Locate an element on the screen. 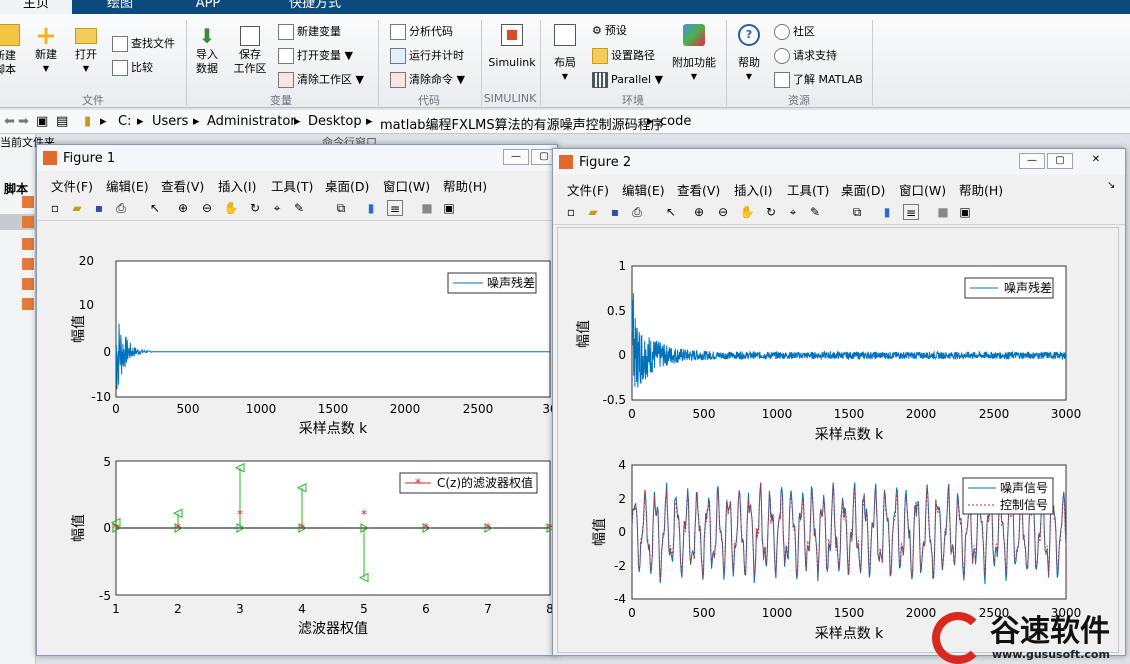 The height and width of the screenshot is (664, 1130). request-support-button: 请求支持 is located at coordinates (805, 56).